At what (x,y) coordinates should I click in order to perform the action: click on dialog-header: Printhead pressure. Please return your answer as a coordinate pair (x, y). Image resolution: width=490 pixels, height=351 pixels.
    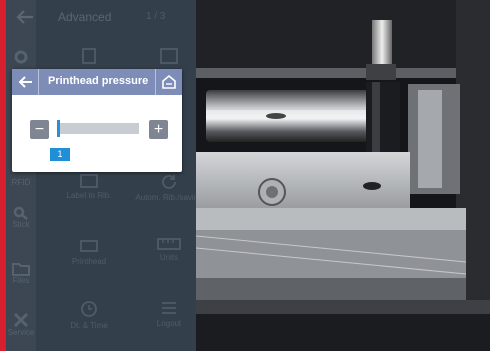
    Looking at the image, I should click on (97, 82).